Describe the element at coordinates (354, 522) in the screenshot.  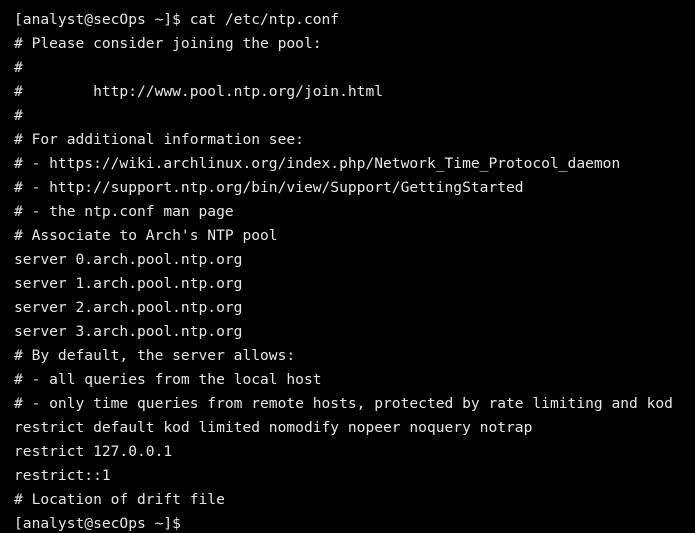
I see `command-prompt-line: [analyst@secOps ~]$` at that location.